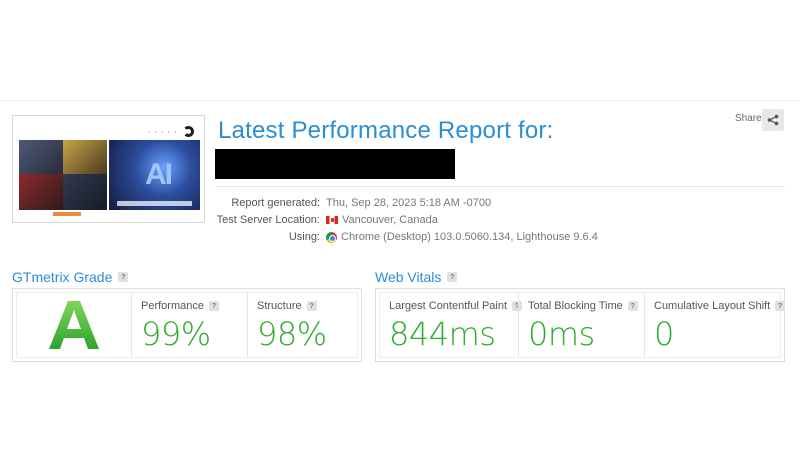 Image resolution: width=800 pixels, height=470 pixels. Describe the element at coordinates (292, 334) in the screenshot. I see `structure-value: 98%` at that location.